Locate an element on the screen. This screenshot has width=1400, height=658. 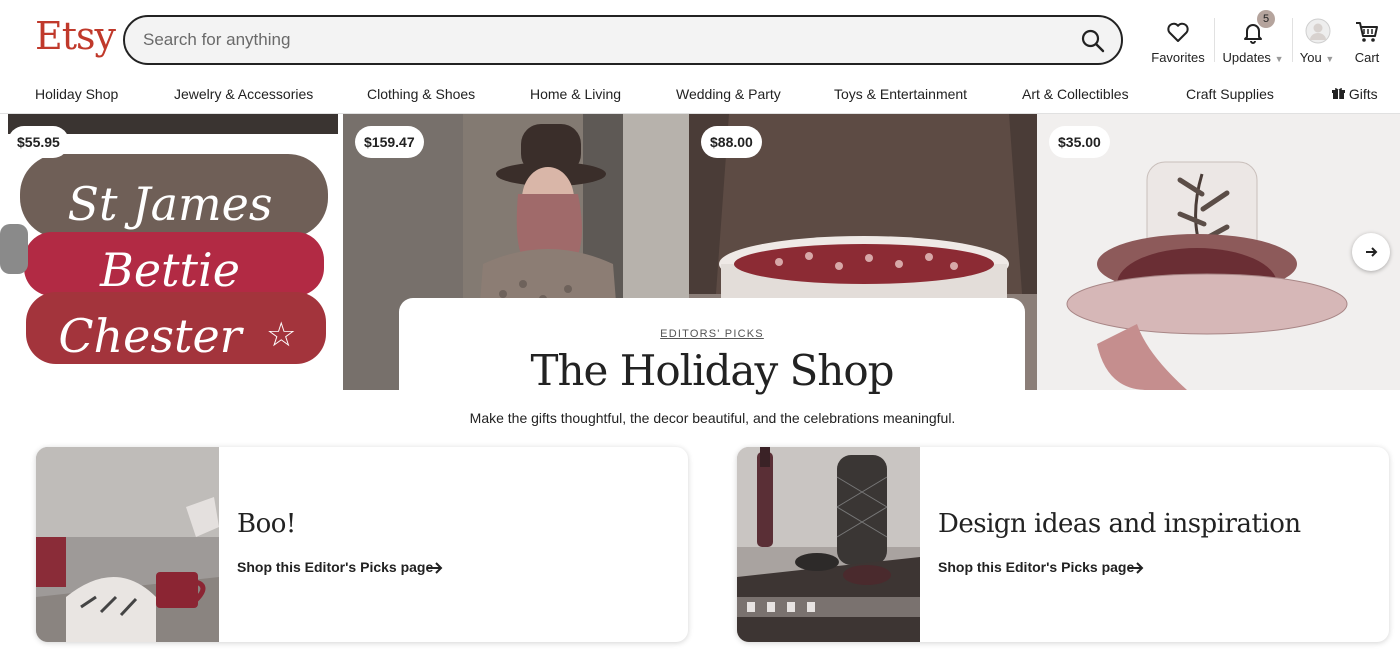
cart-button: Cart is located at coordinates (1367, 43).